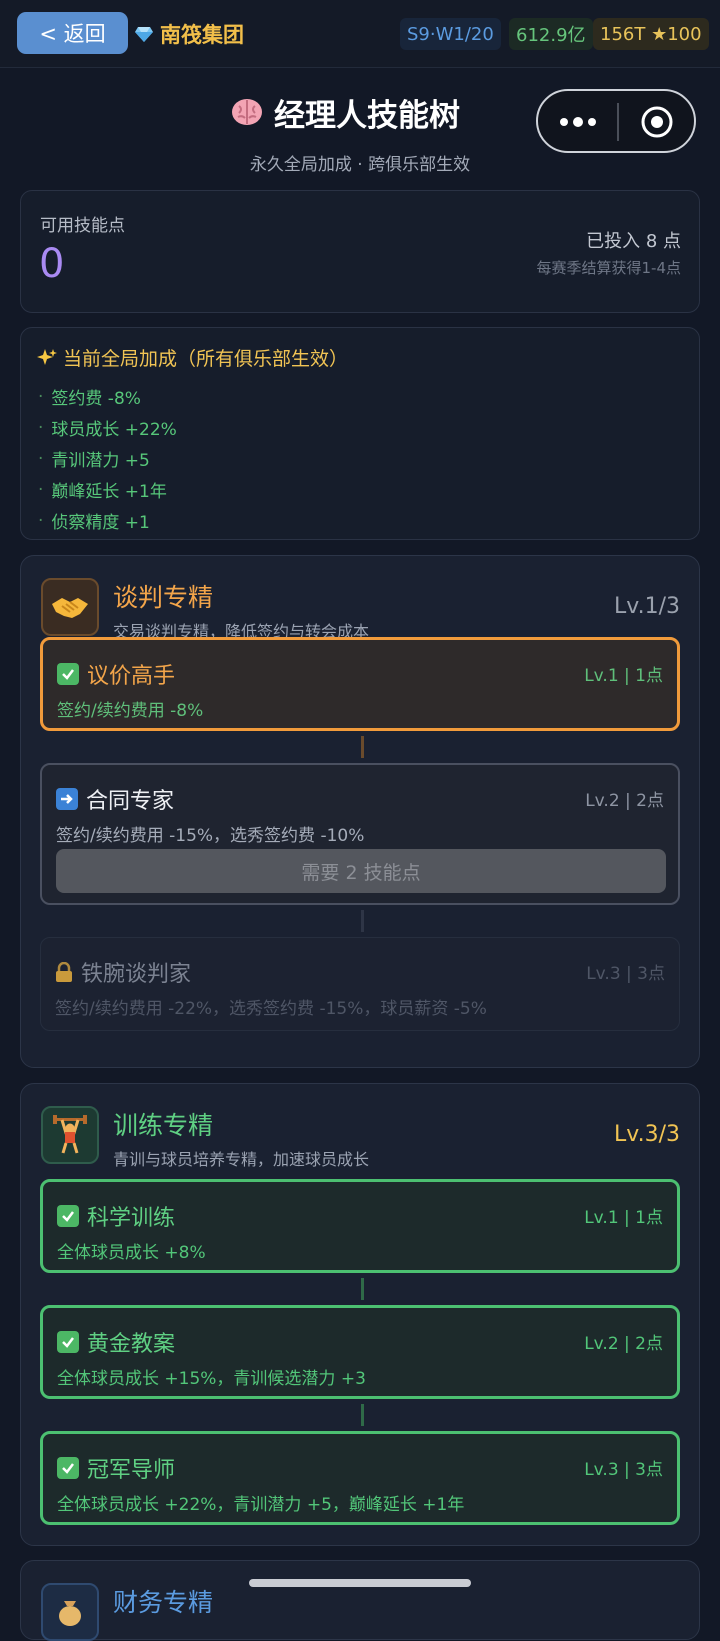 This screenshot has width=720, height=1641. I want to click on home-indicator, so click(360, 1583).